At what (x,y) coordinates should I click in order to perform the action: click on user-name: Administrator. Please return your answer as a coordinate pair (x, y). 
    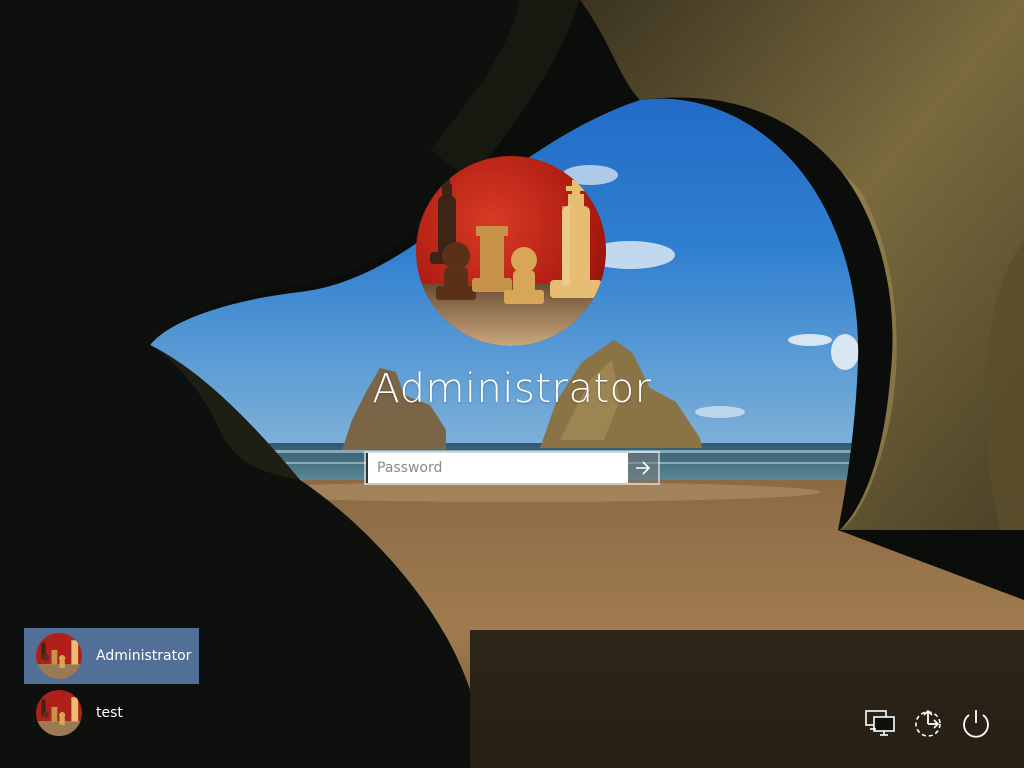
    Looking at the image, I should click on (512, 389).